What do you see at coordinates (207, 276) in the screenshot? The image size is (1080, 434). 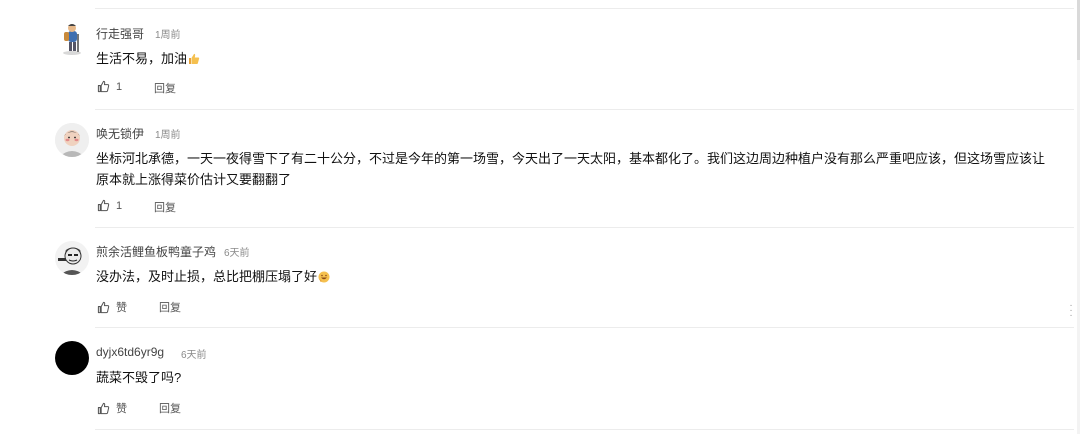 I see `comment-text-content: 没办法，及时止损，总比把棚压塌了好` at bounding box center [207, 276].